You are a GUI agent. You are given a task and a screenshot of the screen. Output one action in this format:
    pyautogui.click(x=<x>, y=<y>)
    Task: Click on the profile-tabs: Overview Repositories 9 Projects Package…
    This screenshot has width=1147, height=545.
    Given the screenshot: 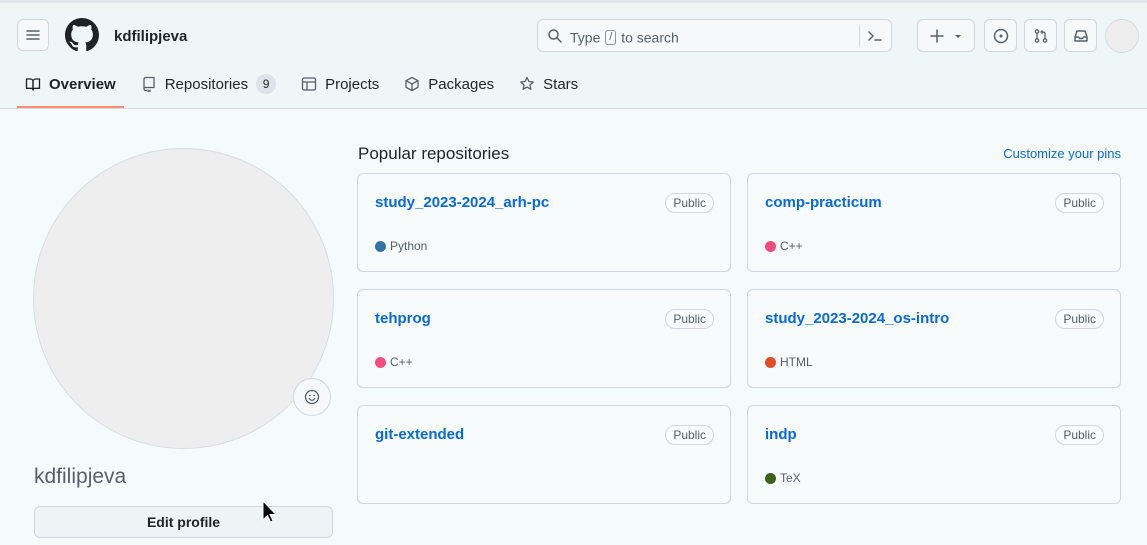 What is the action you would take?
    pyautogui.click(x=306, y=87)
    